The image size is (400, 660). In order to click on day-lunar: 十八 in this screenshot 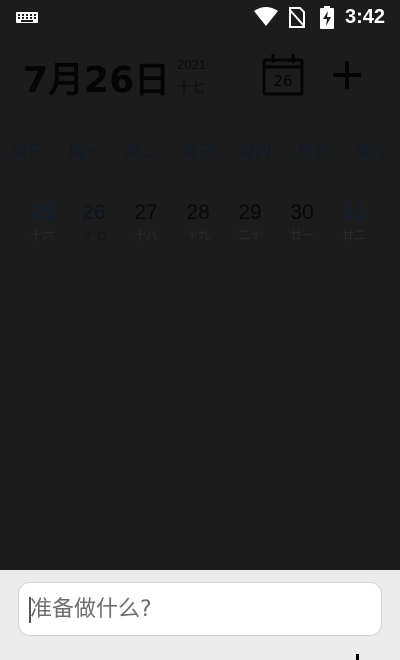, I will do `click(145, 235)`.